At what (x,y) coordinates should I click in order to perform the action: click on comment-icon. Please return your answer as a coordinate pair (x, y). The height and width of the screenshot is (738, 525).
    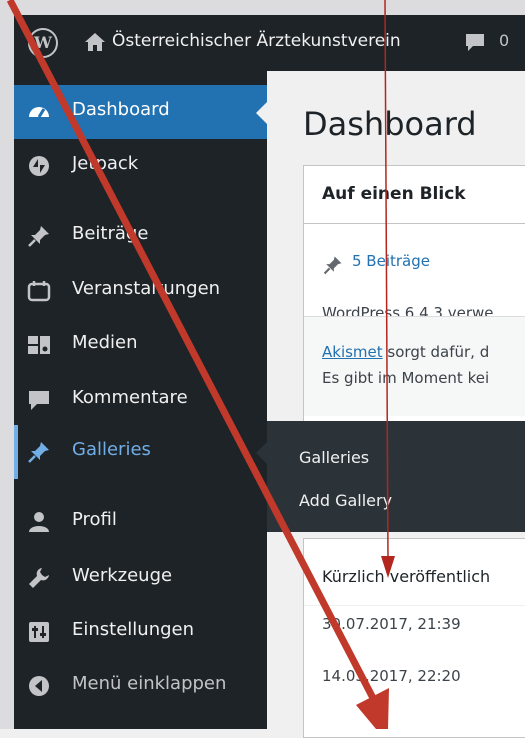
    Looking at the image, I should click on (39, 400).